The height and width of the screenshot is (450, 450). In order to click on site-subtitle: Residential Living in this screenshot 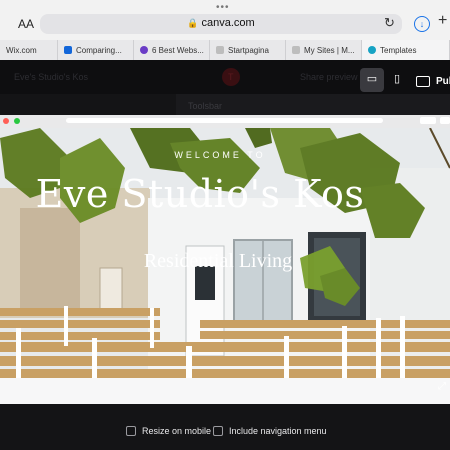, I will do `click(218, 261)`.